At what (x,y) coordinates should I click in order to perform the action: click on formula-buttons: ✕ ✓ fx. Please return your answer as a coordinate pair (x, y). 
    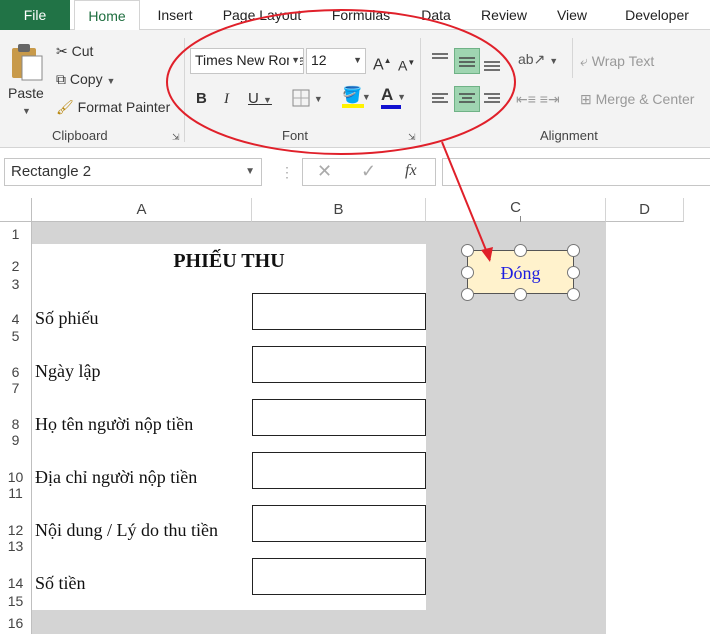
    Looking at the image, I should click on (369, 172).